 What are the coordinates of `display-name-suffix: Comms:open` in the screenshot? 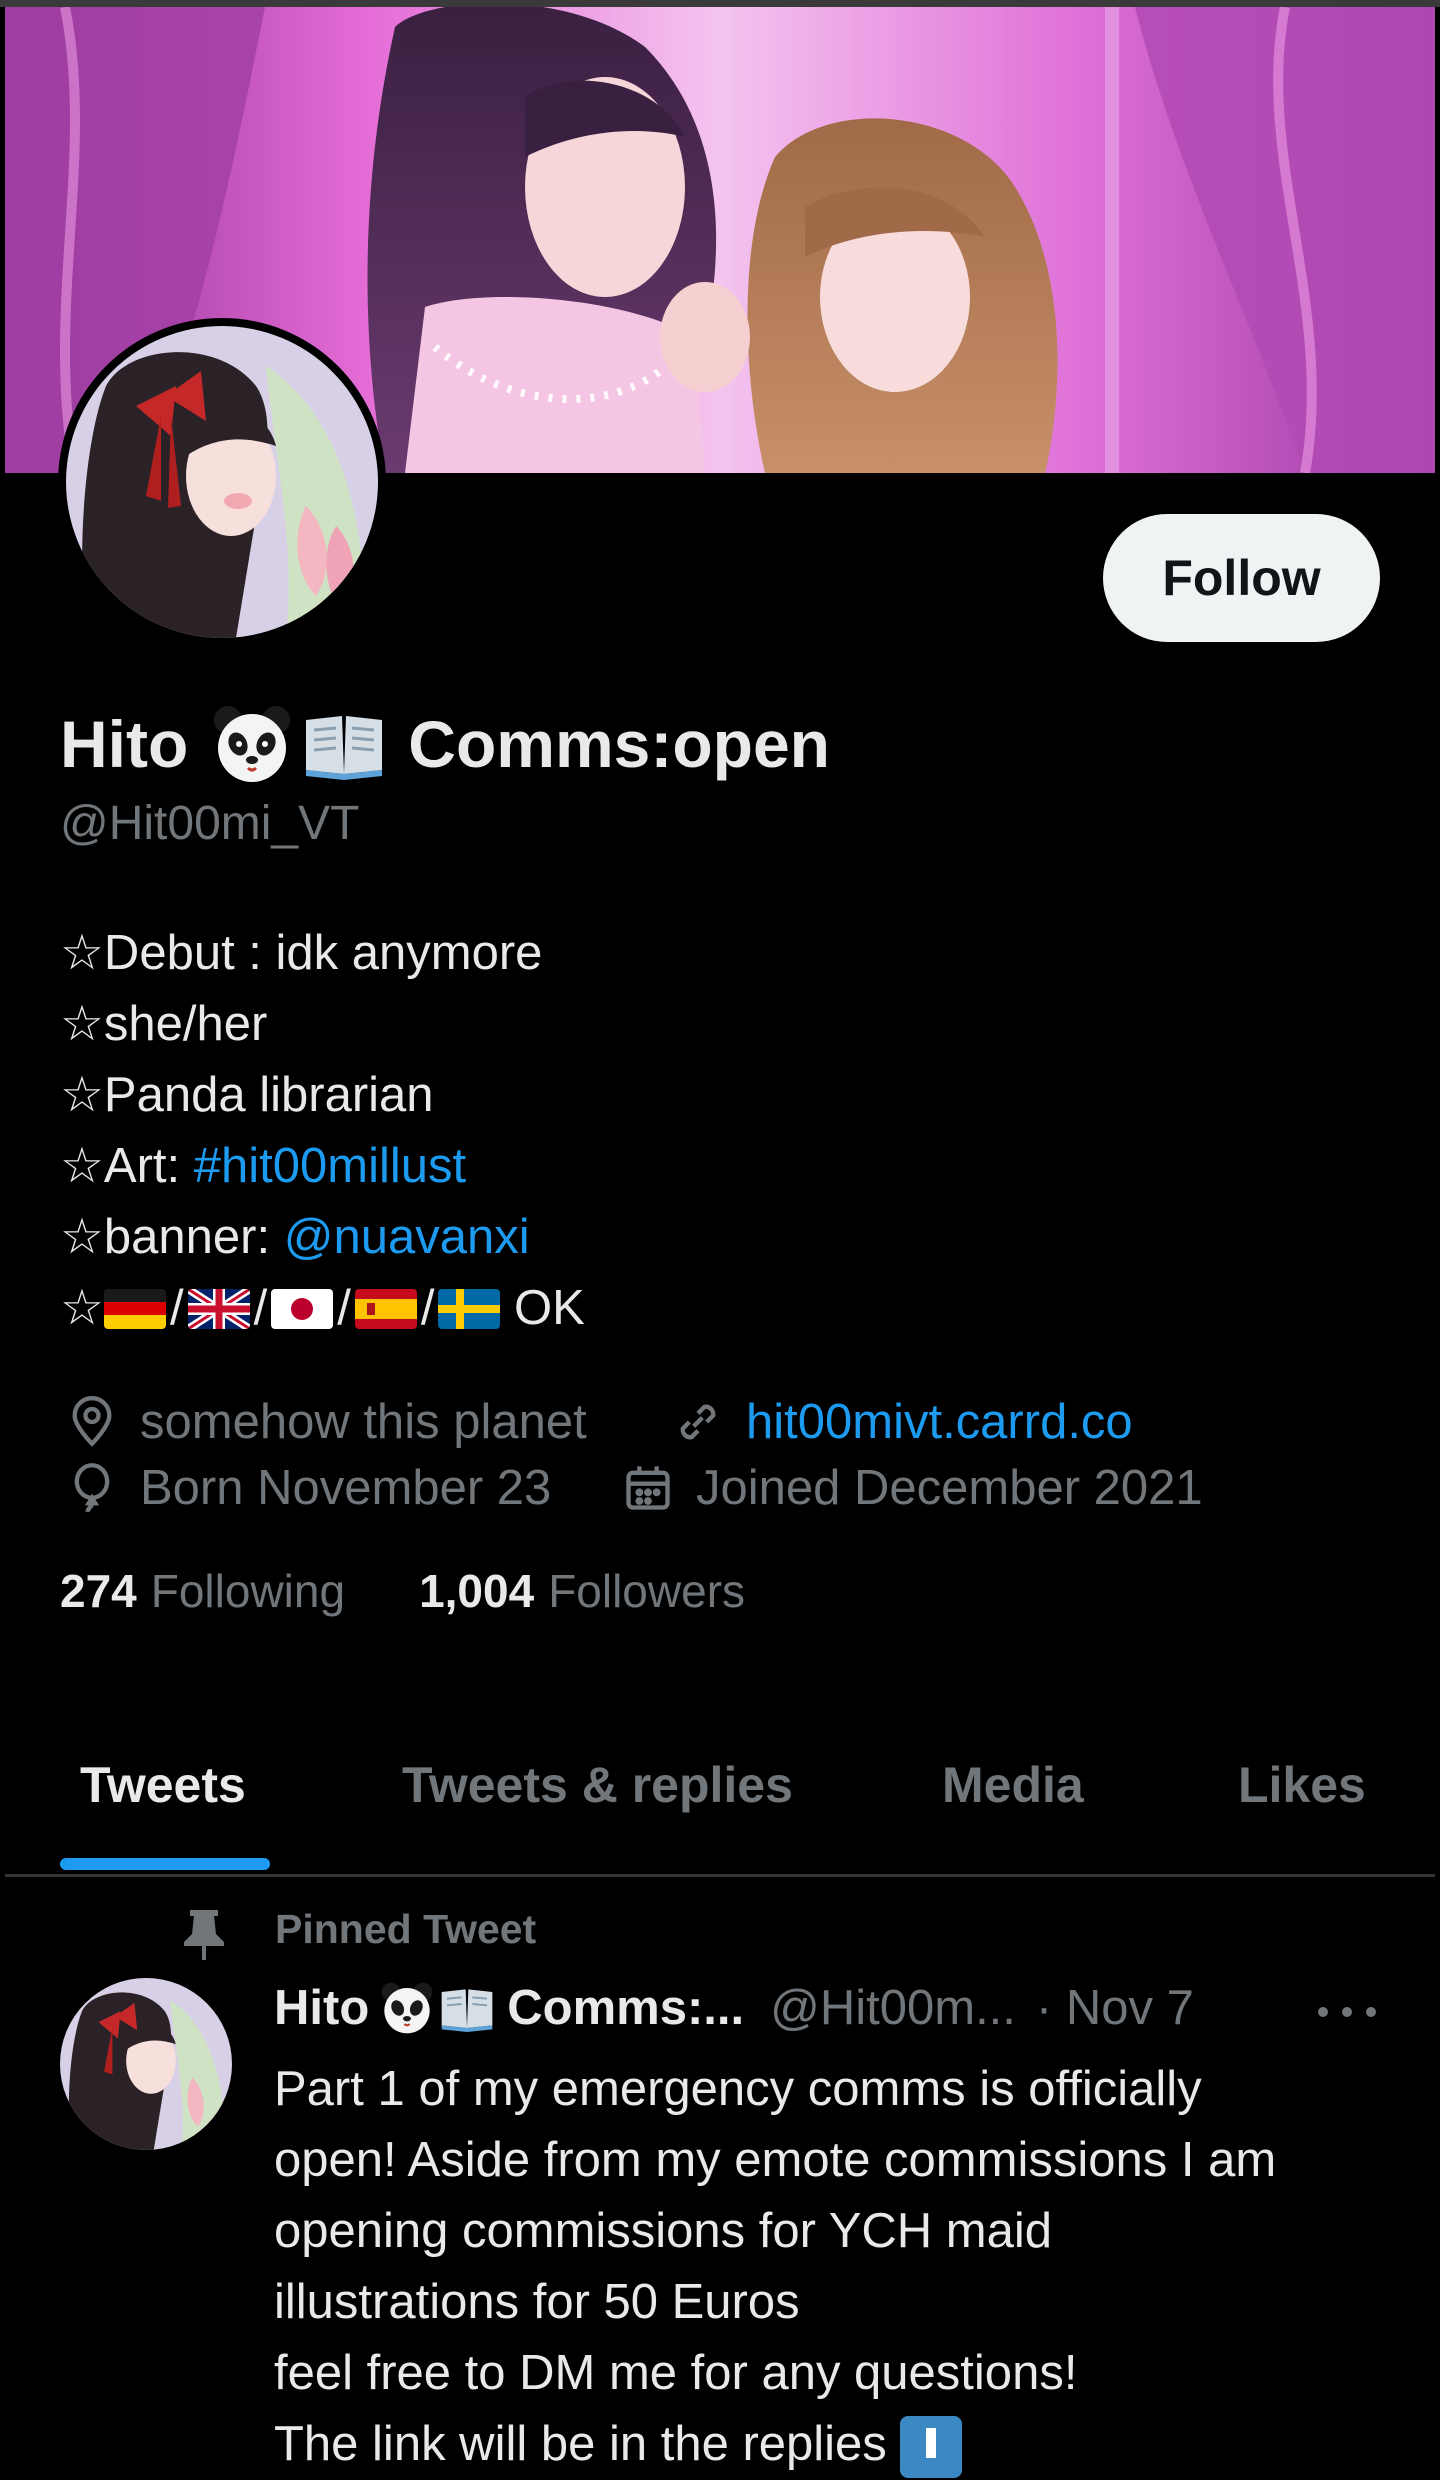 It's located at (619, 744).